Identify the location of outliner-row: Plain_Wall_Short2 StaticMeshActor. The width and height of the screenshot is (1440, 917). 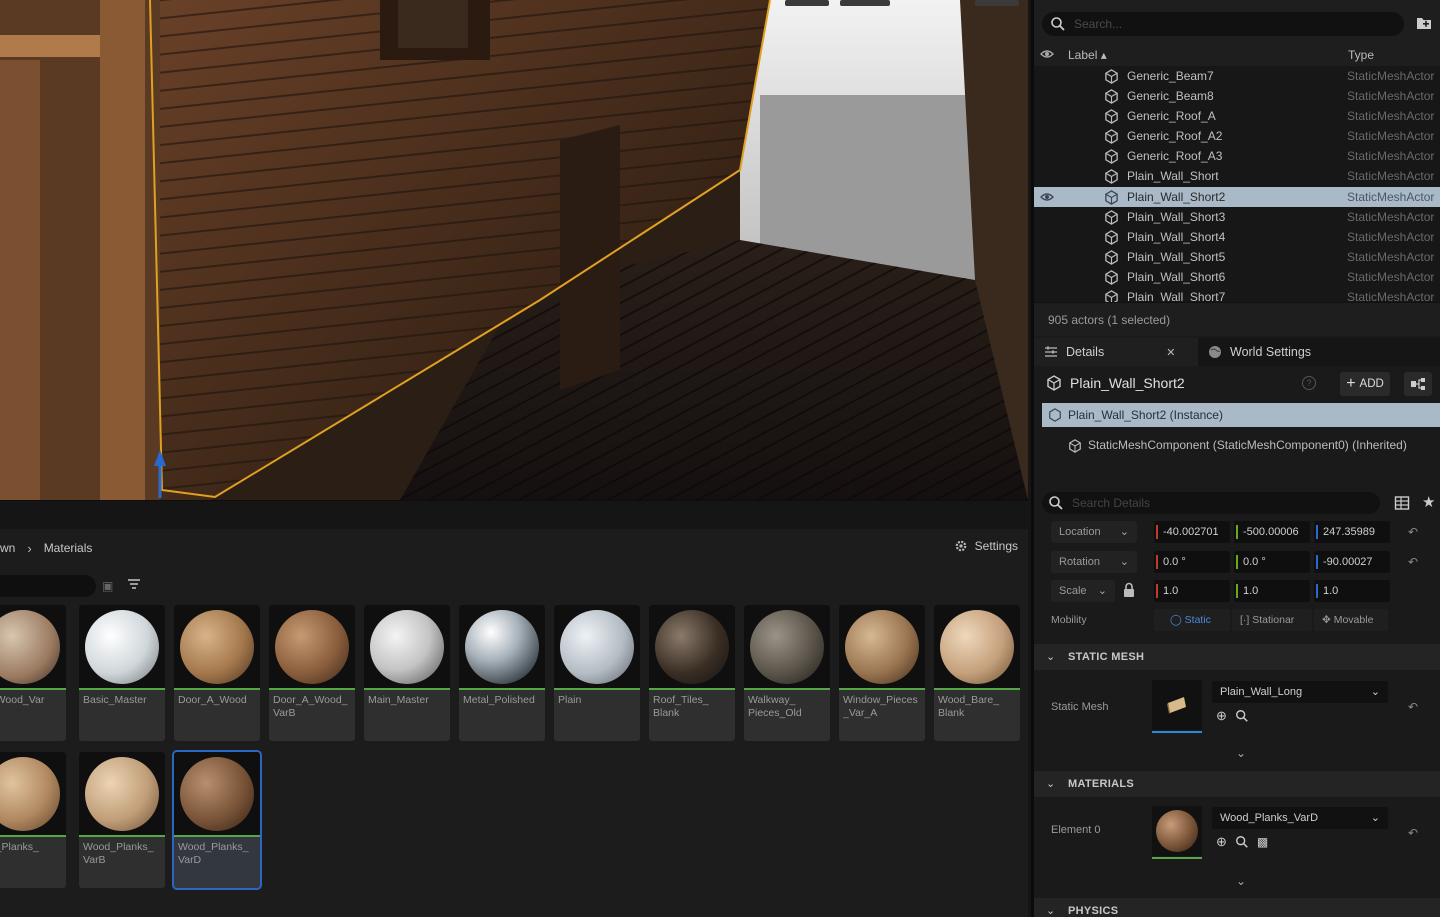
(1237, 196).